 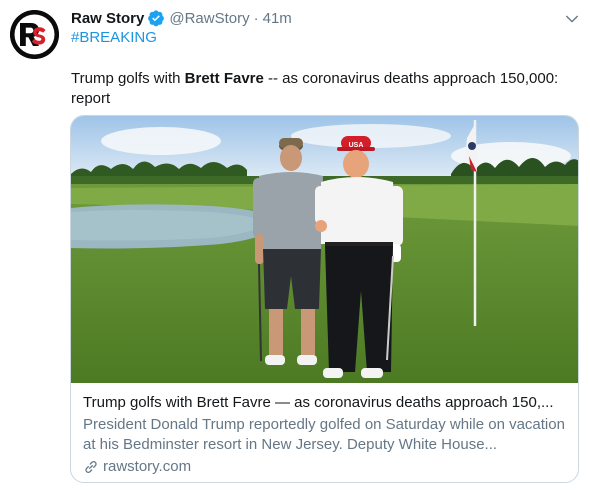 I want to click on chevron-down-icon, so click(x=572, y=19).